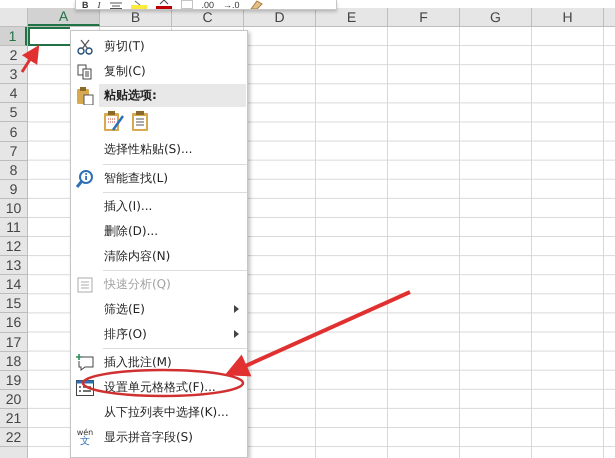 Image resolution: width=615 pixels, height=458 pixels. I want to click on scissors-icon, so click(85, 46).